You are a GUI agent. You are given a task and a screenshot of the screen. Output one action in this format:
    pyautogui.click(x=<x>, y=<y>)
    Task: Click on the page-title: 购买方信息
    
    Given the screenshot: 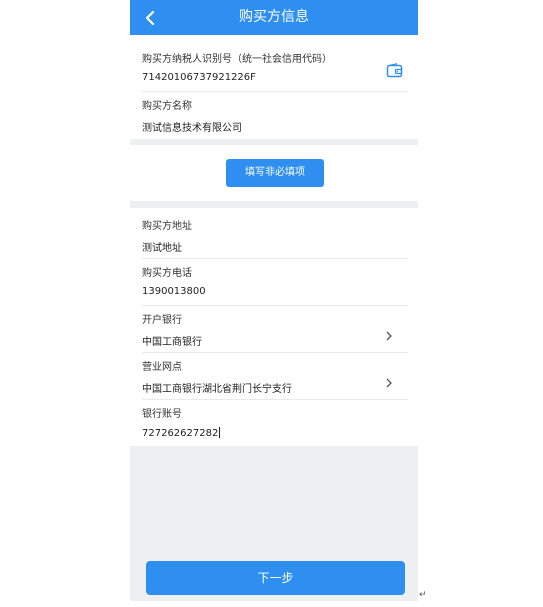 What is the action you would take?
    pyautogui.click(x=274, y=17)
    